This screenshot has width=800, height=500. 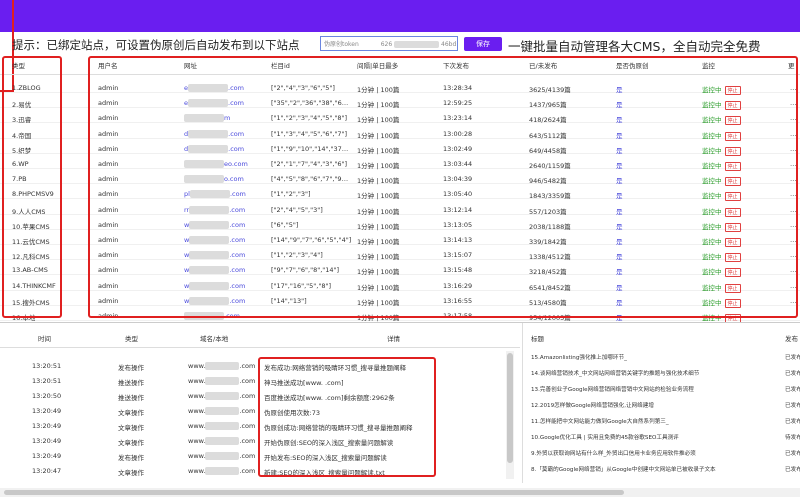 I want to click on token-placeholder: 伪原创token, so click(x=341, y=44).